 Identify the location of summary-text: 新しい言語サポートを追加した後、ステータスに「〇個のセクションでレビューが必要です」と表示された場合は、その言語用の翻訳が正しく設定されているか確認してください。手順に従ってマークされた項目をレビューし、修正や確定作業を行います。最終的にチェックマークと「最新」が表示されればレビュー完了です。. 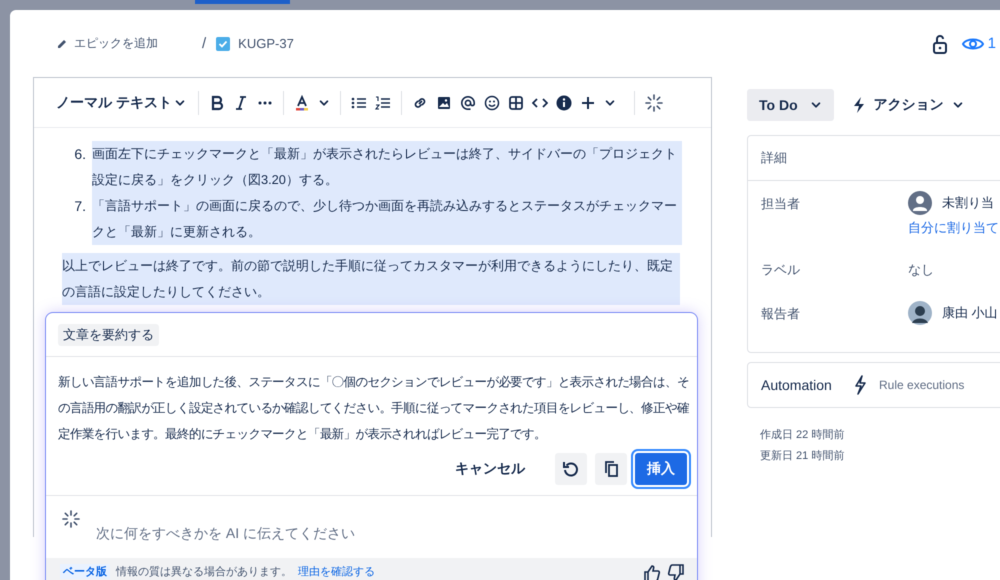
(373, 408).